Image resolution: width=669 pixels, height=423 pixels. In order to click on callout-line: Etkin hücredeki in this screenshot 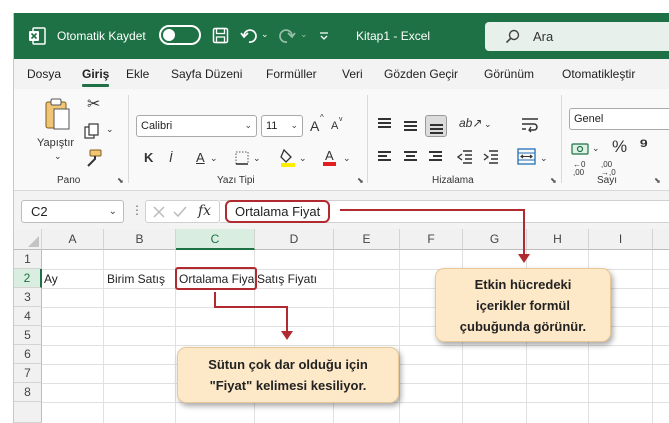, I will do `click(523, 284)`.